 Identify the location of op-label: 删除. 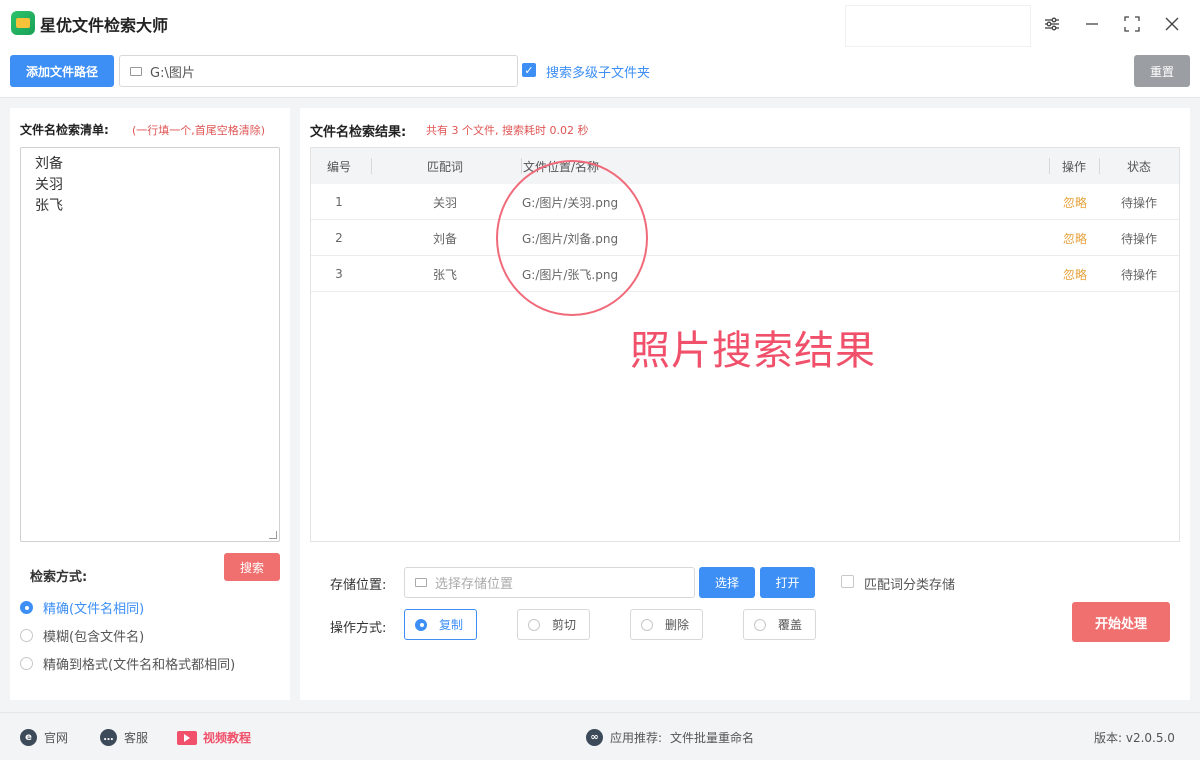
(677, 625).